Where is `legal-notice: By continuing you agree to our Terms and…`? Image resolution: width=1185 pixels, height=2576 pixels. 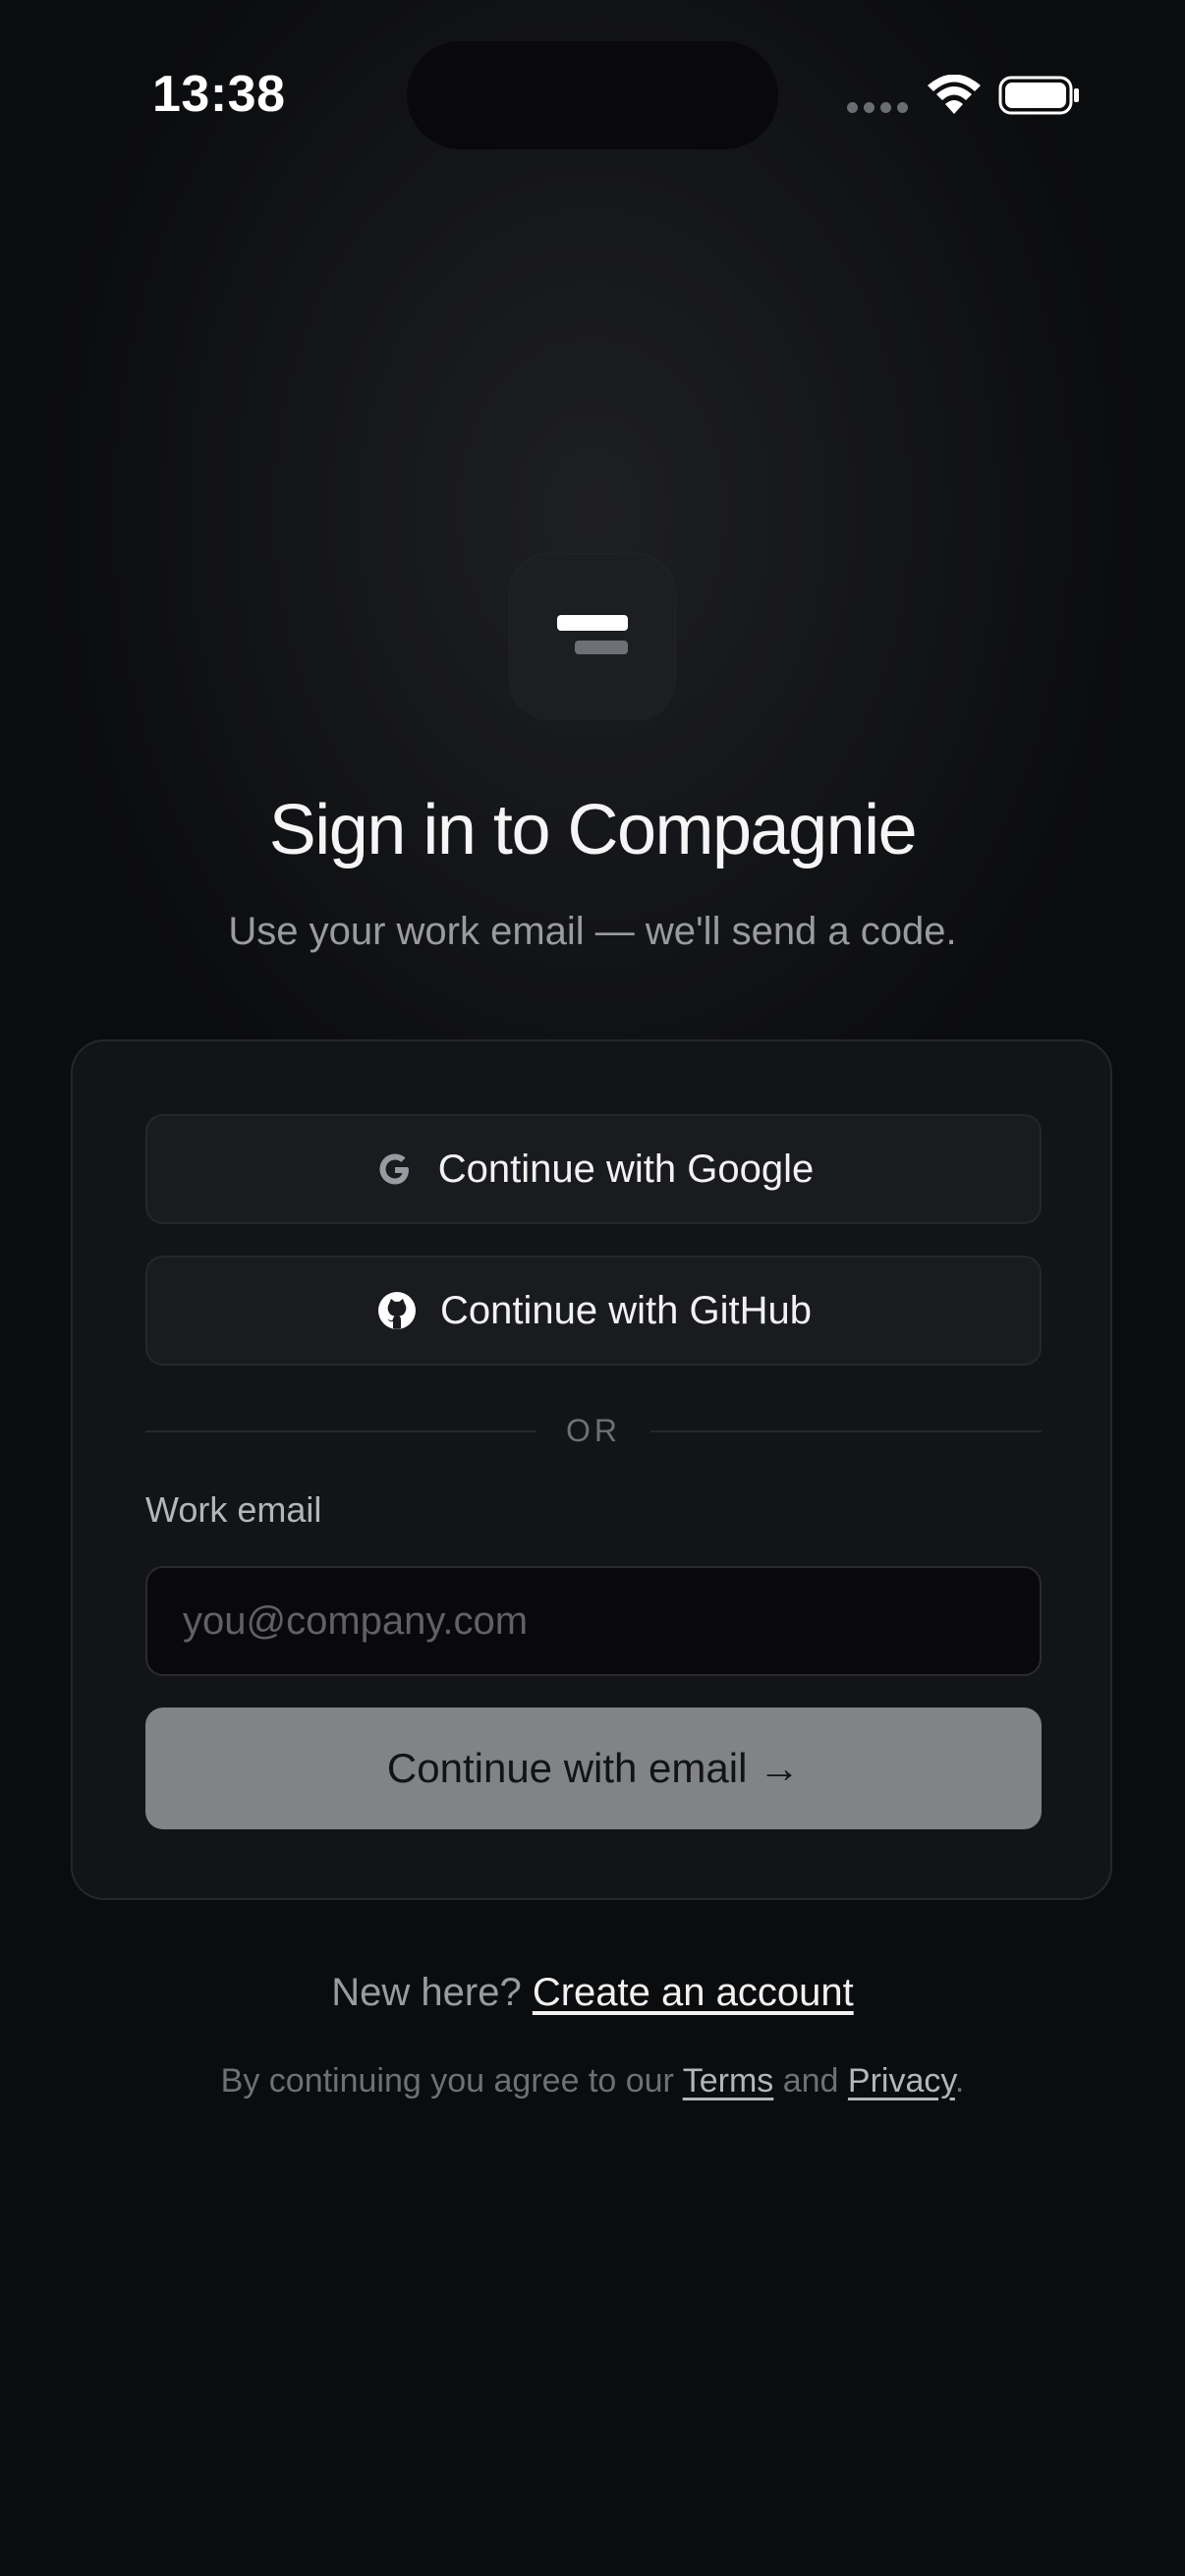
legal-notice: By continuing you agree to our Terms and… is located at coordinates (592, 2080).